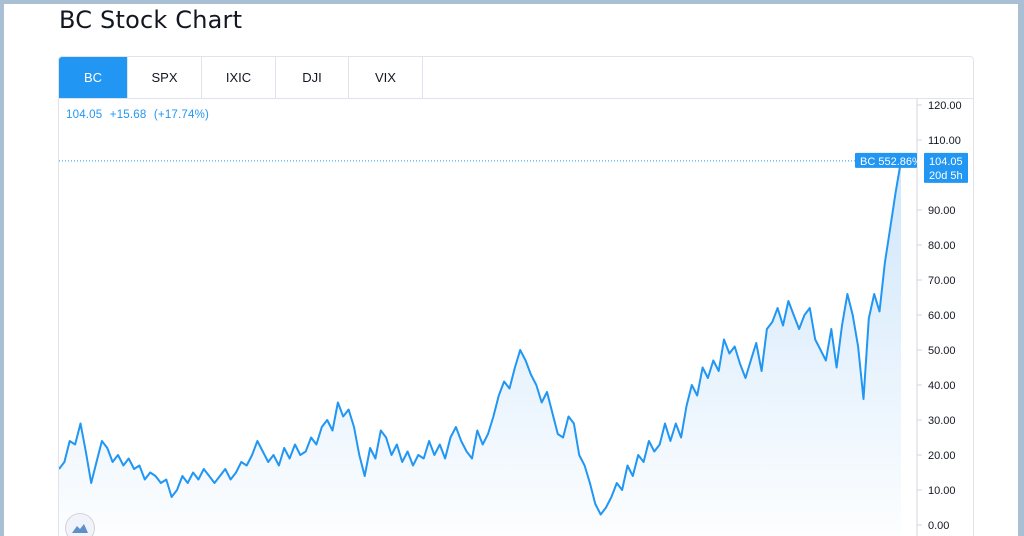  I want to click on y-tick-label: 90.00, so click(942, 211).